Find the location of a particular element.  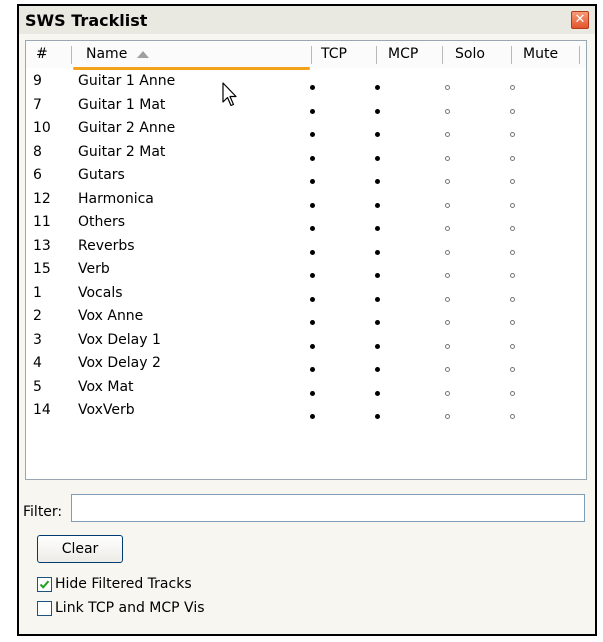

hide-filtered-tracks-checkbox is located at coordinates (44, 584).